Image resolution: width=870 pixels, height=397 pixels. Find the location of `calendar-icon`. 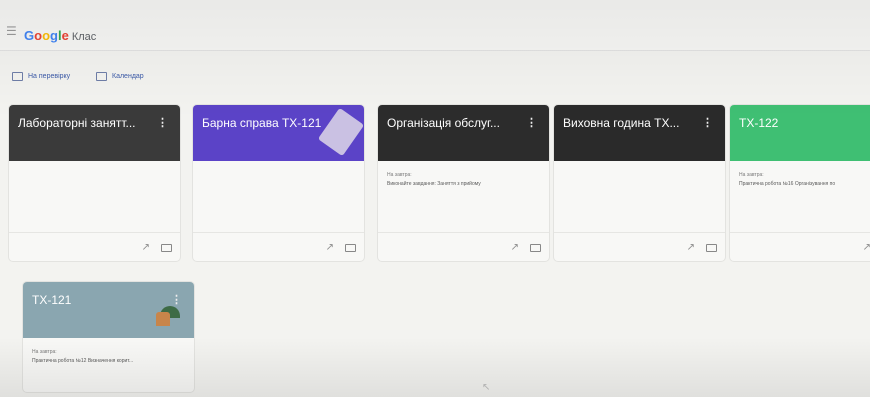

calendar-icon is located at coordinates (101, 76).